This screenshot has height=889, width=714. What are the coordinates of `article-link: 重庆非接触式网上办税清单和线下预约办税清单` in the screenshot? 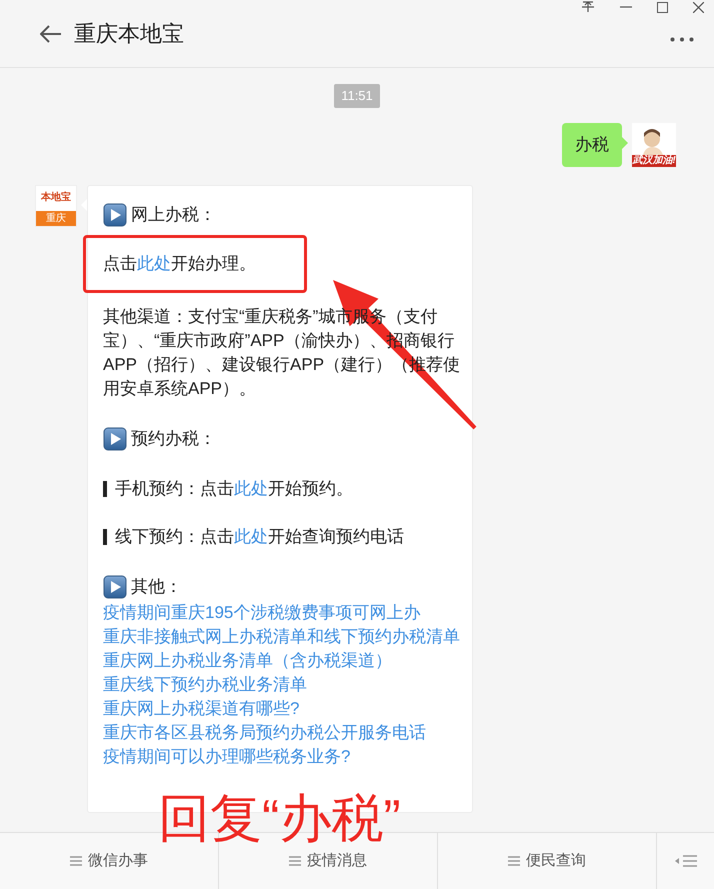 It's located at (282, 636).